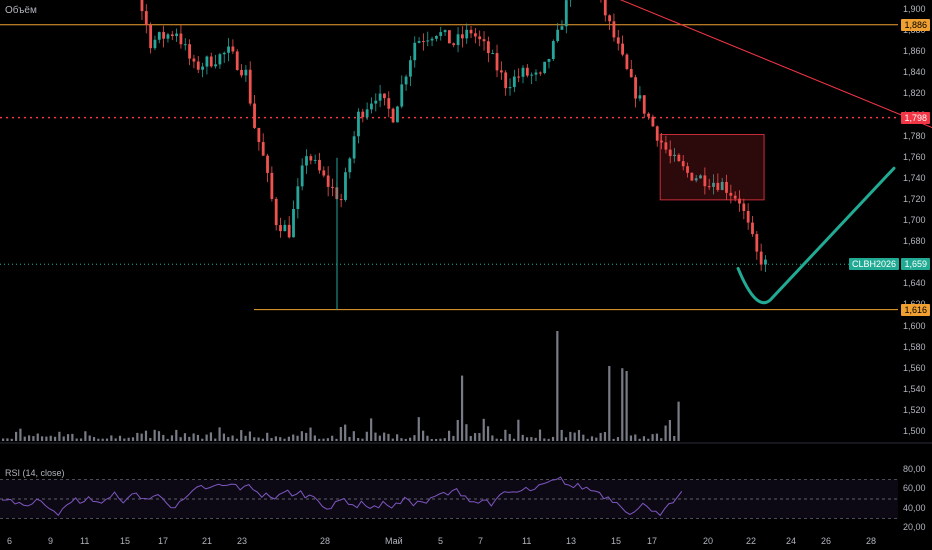  What do you see at coordinates (394, 541) in the screenshot?
I see `time-axis-tick: Май` at bounding box center [394, 541].